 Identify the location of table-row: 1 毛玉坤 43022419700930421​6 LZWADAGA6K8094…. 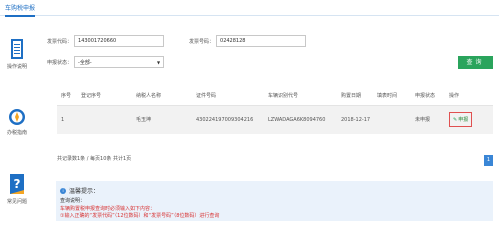
(275, 119).